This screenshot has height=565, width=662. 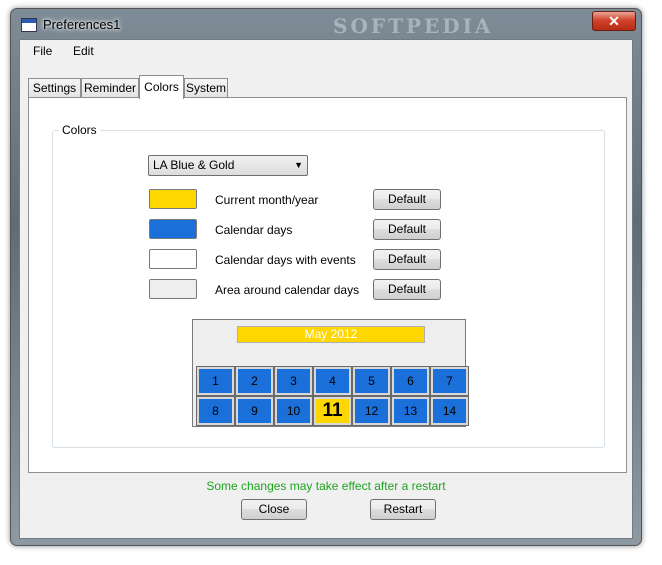 I want to click on color-scheme-value: LA Blue & Gold, so click(x=194, y=165).